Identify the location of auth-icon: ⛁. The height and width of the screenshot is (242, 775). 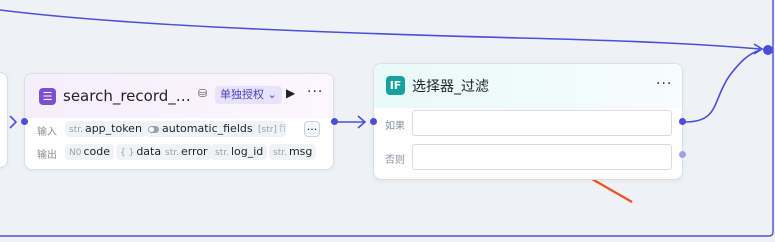
(203, 93).